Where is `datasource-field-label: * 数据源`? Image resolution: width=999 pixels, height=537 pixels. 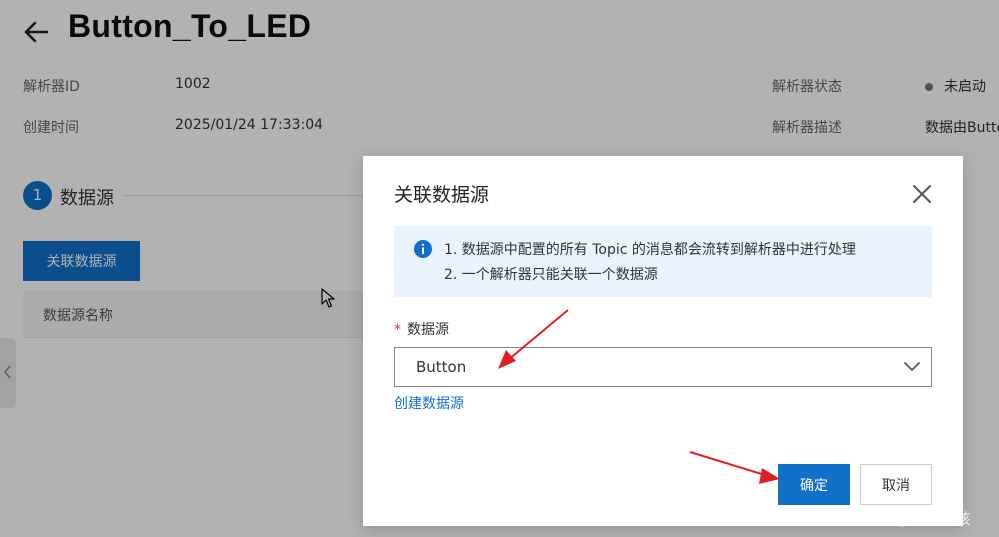 datasource-field-label: * 数据源 is located at coordinates (421, 329).